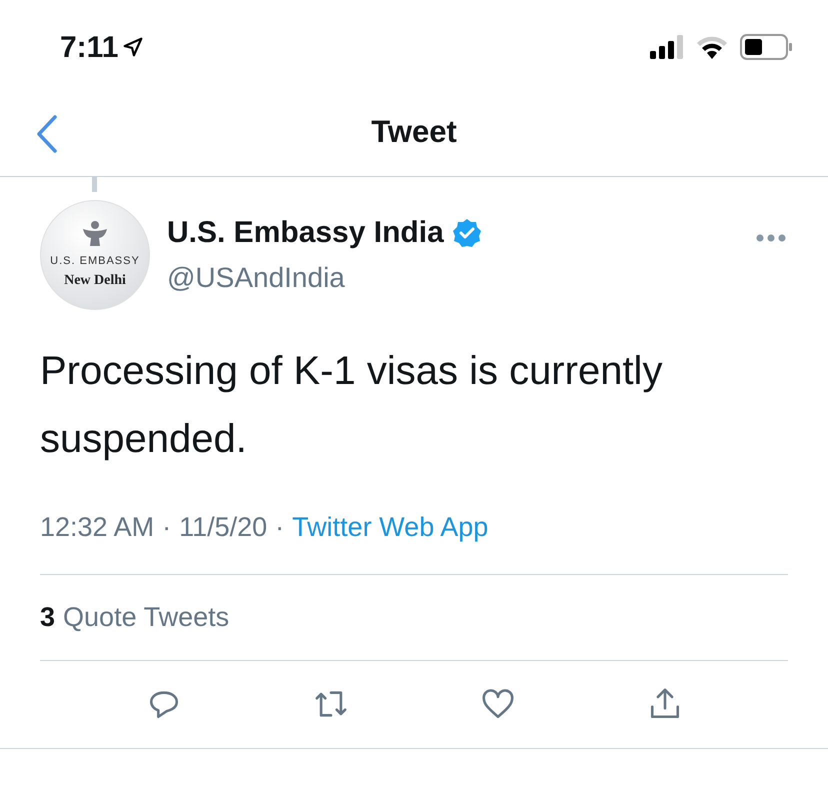 The image size is (828, 790). What do you see at coordinates (48, 617) in the screenshot?
I see `stat-count: 3` at bounding box center [48, 617].